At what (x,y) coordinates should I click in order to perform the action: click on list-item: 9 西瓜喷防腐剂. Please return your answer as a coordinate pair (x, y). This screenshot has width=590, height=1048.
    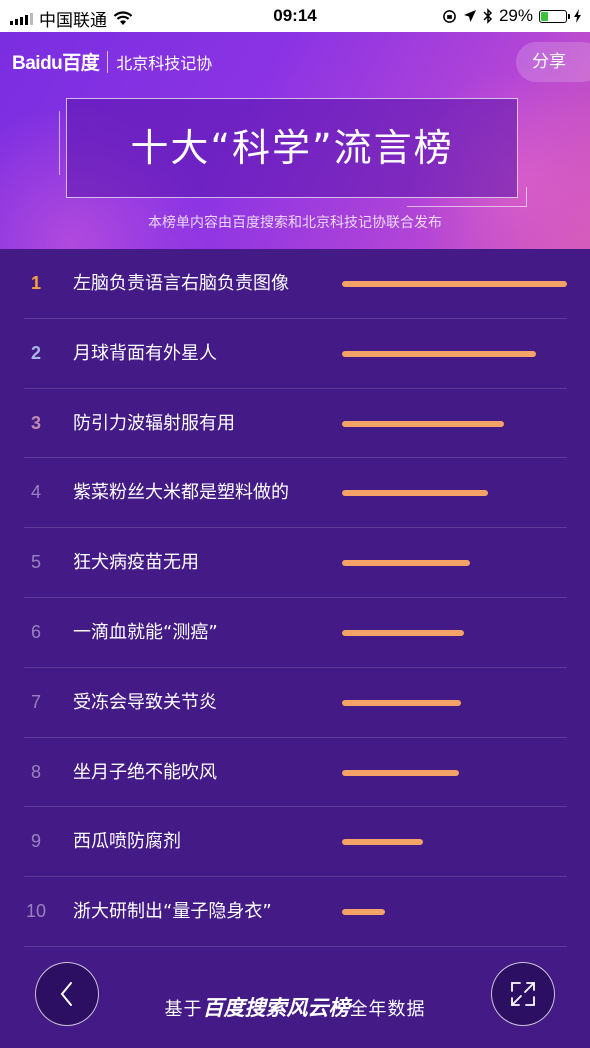
    Looking at the image, I should click on (295, 842).